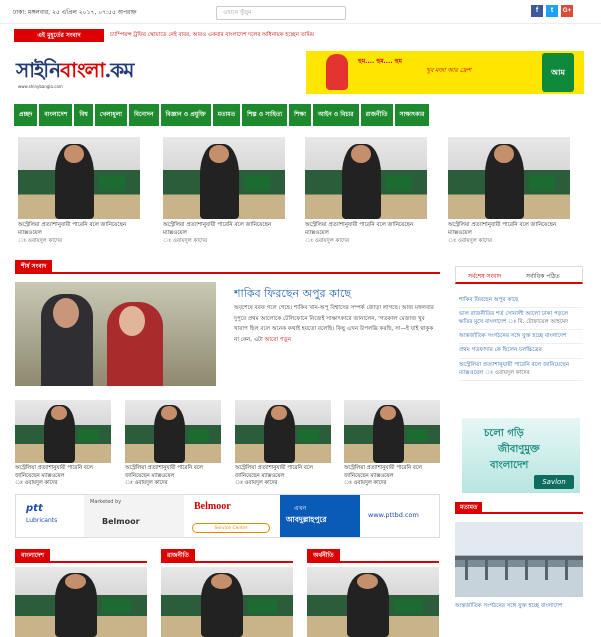 This screenshot has height=637, width=601. I want to click on section-header-top-news: শীর্ষ সংবাদ, so click(227, 266).